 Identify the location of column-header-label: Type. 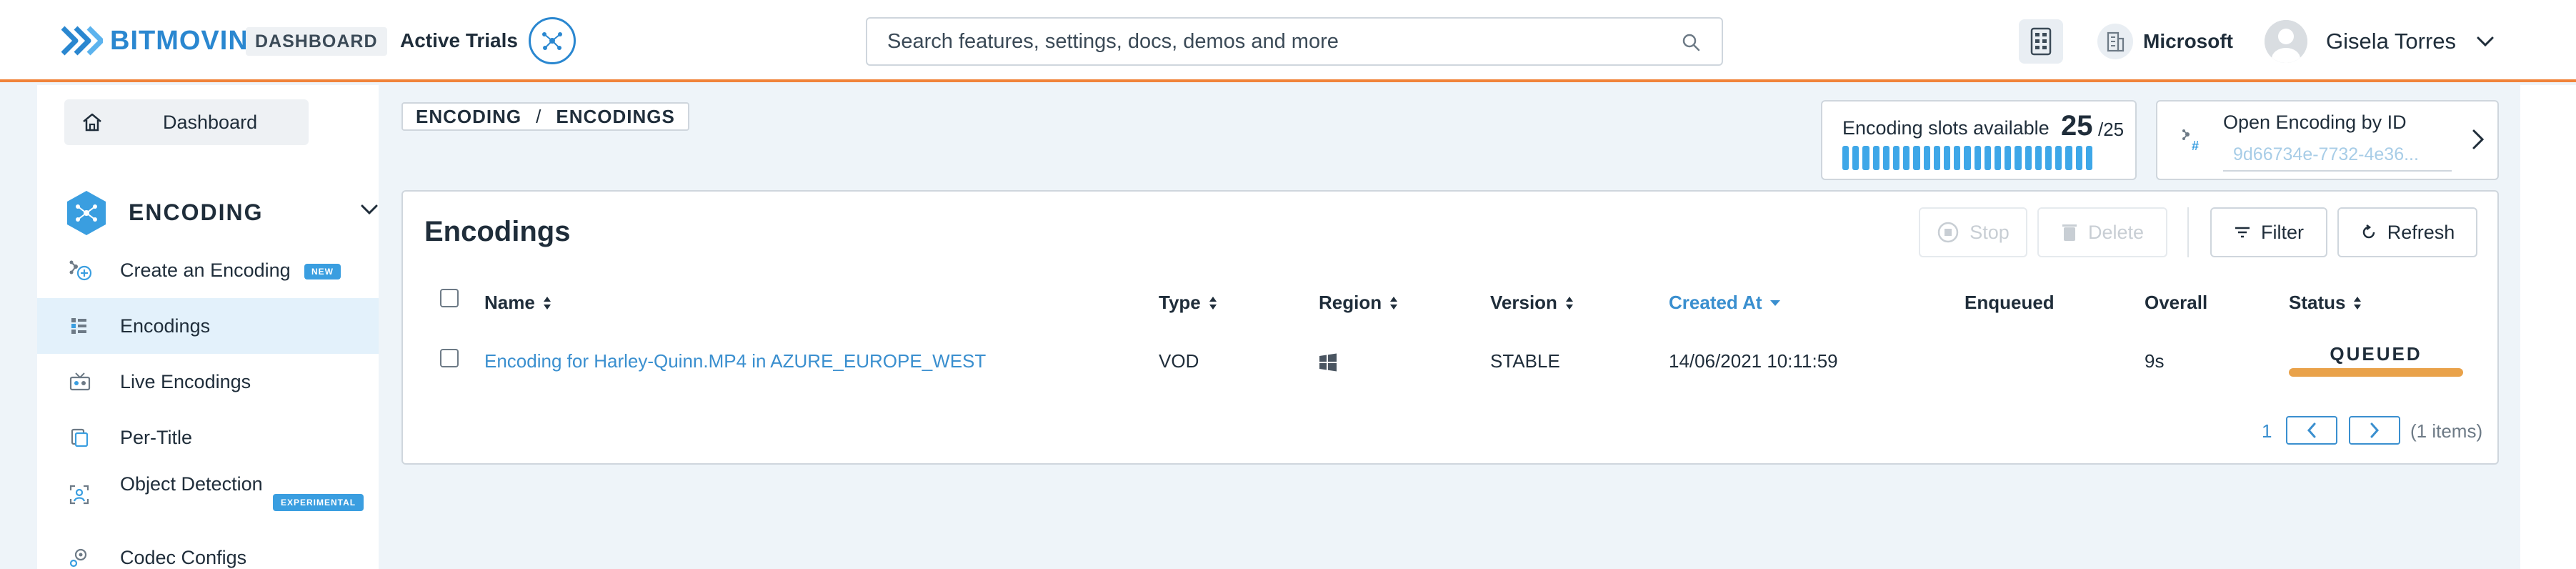
(1180, 302).